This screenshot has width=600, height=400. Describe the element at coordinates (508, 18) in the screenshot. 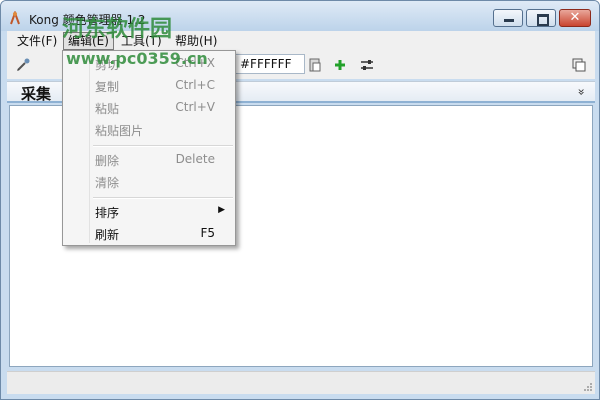

I see `minimize-button` at that location.